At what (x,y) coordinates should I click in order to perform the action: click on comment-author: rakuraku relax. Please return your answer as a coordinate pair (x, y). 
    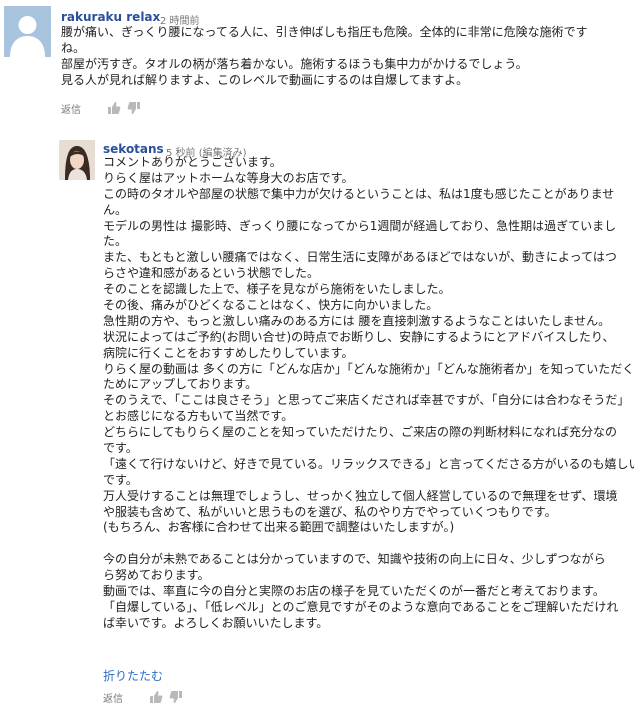
    Looking at the image, I should click on (110, 17).